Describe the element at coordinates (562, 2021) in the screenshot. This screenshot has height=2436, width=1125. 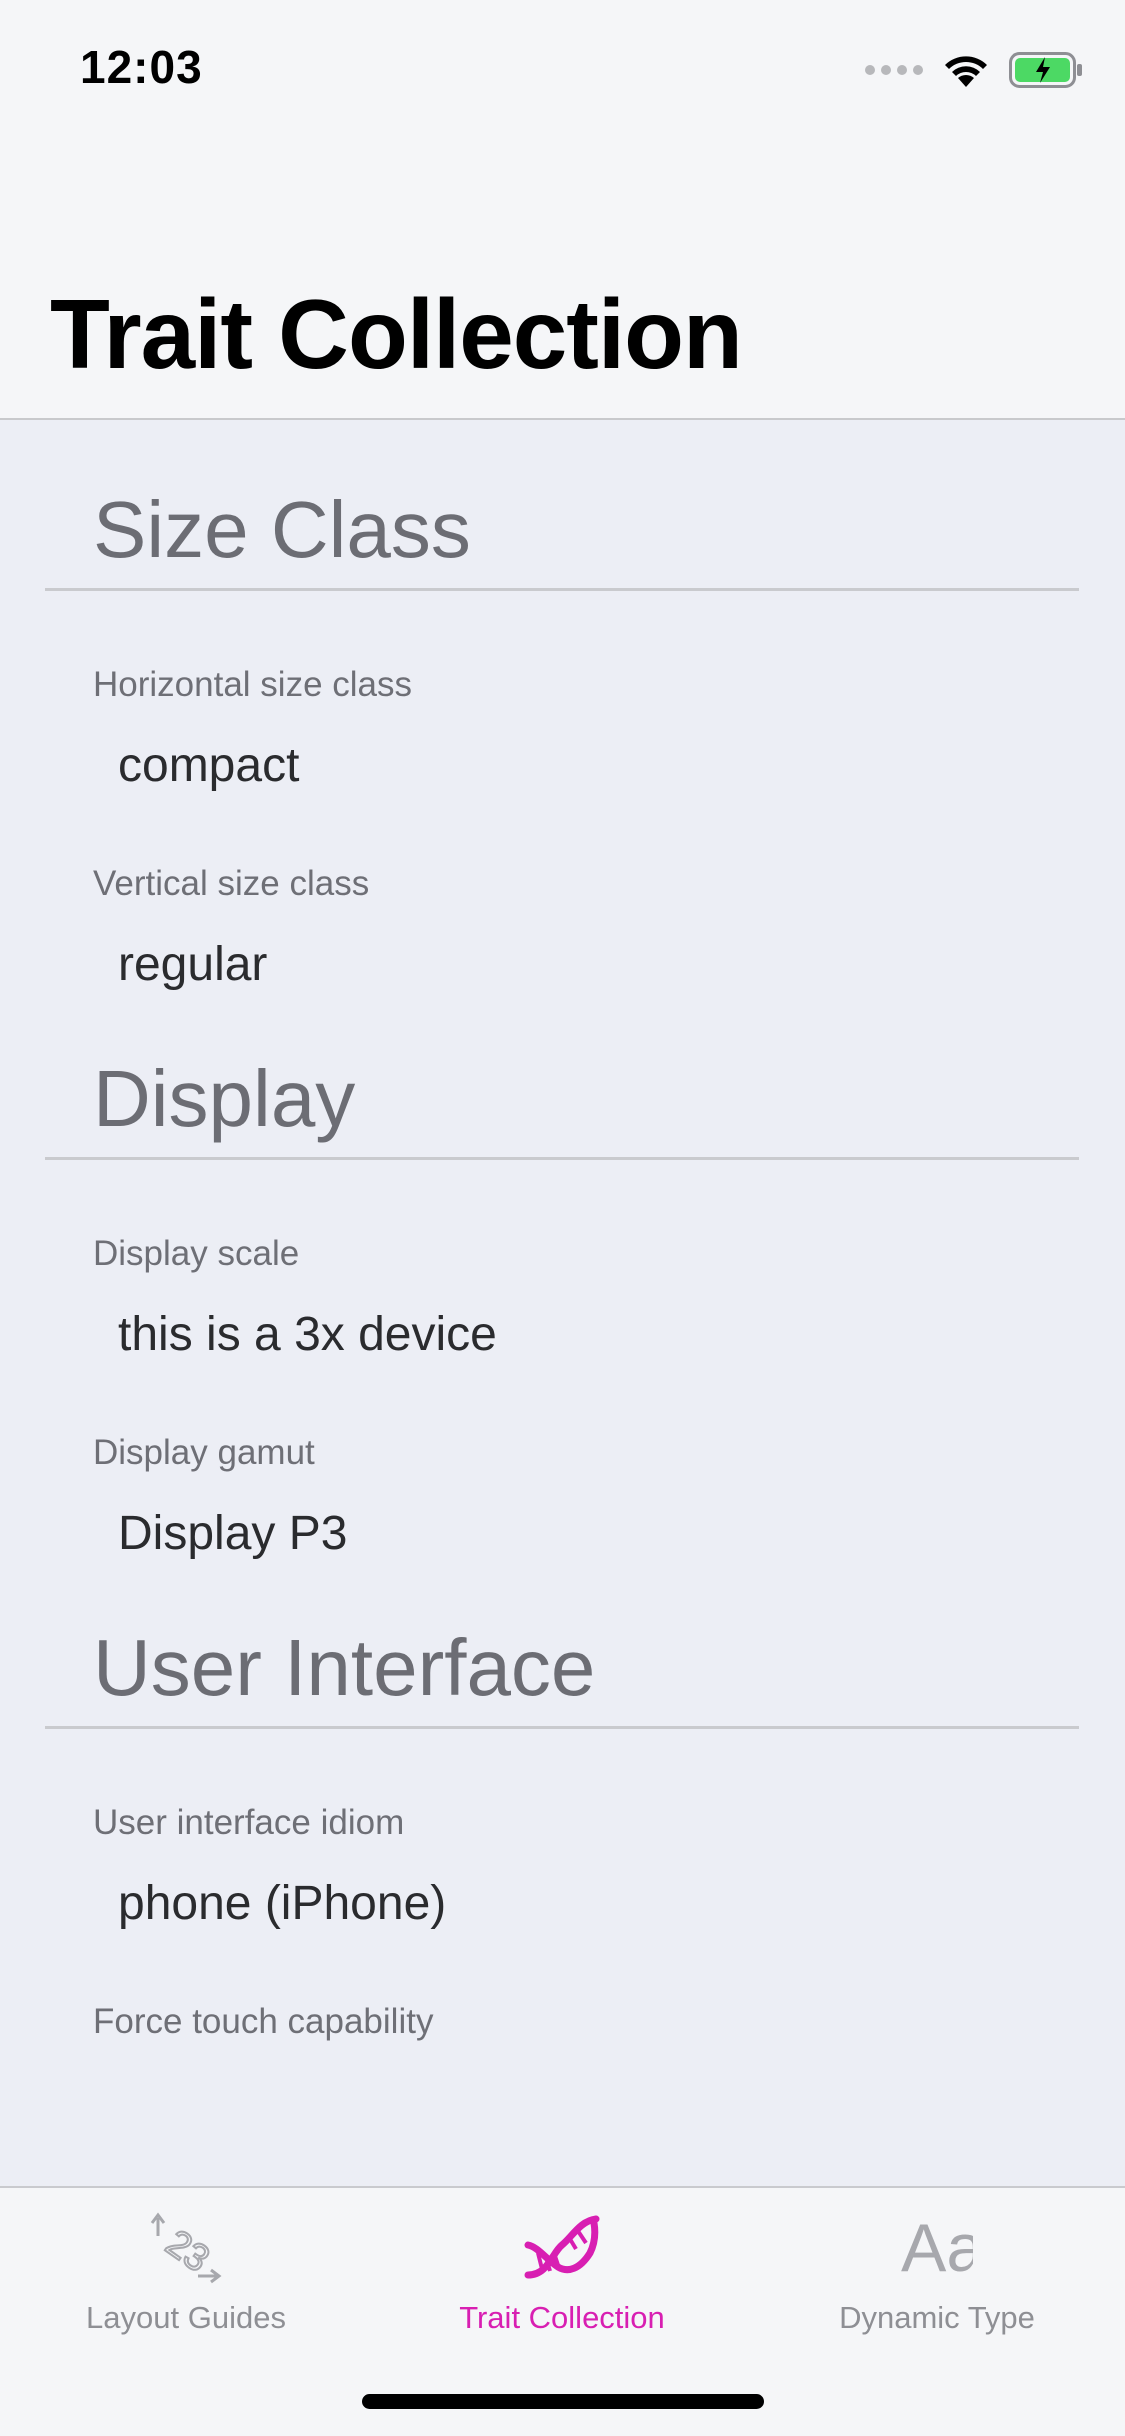
I see `list-item: Force touch capability` at that location.